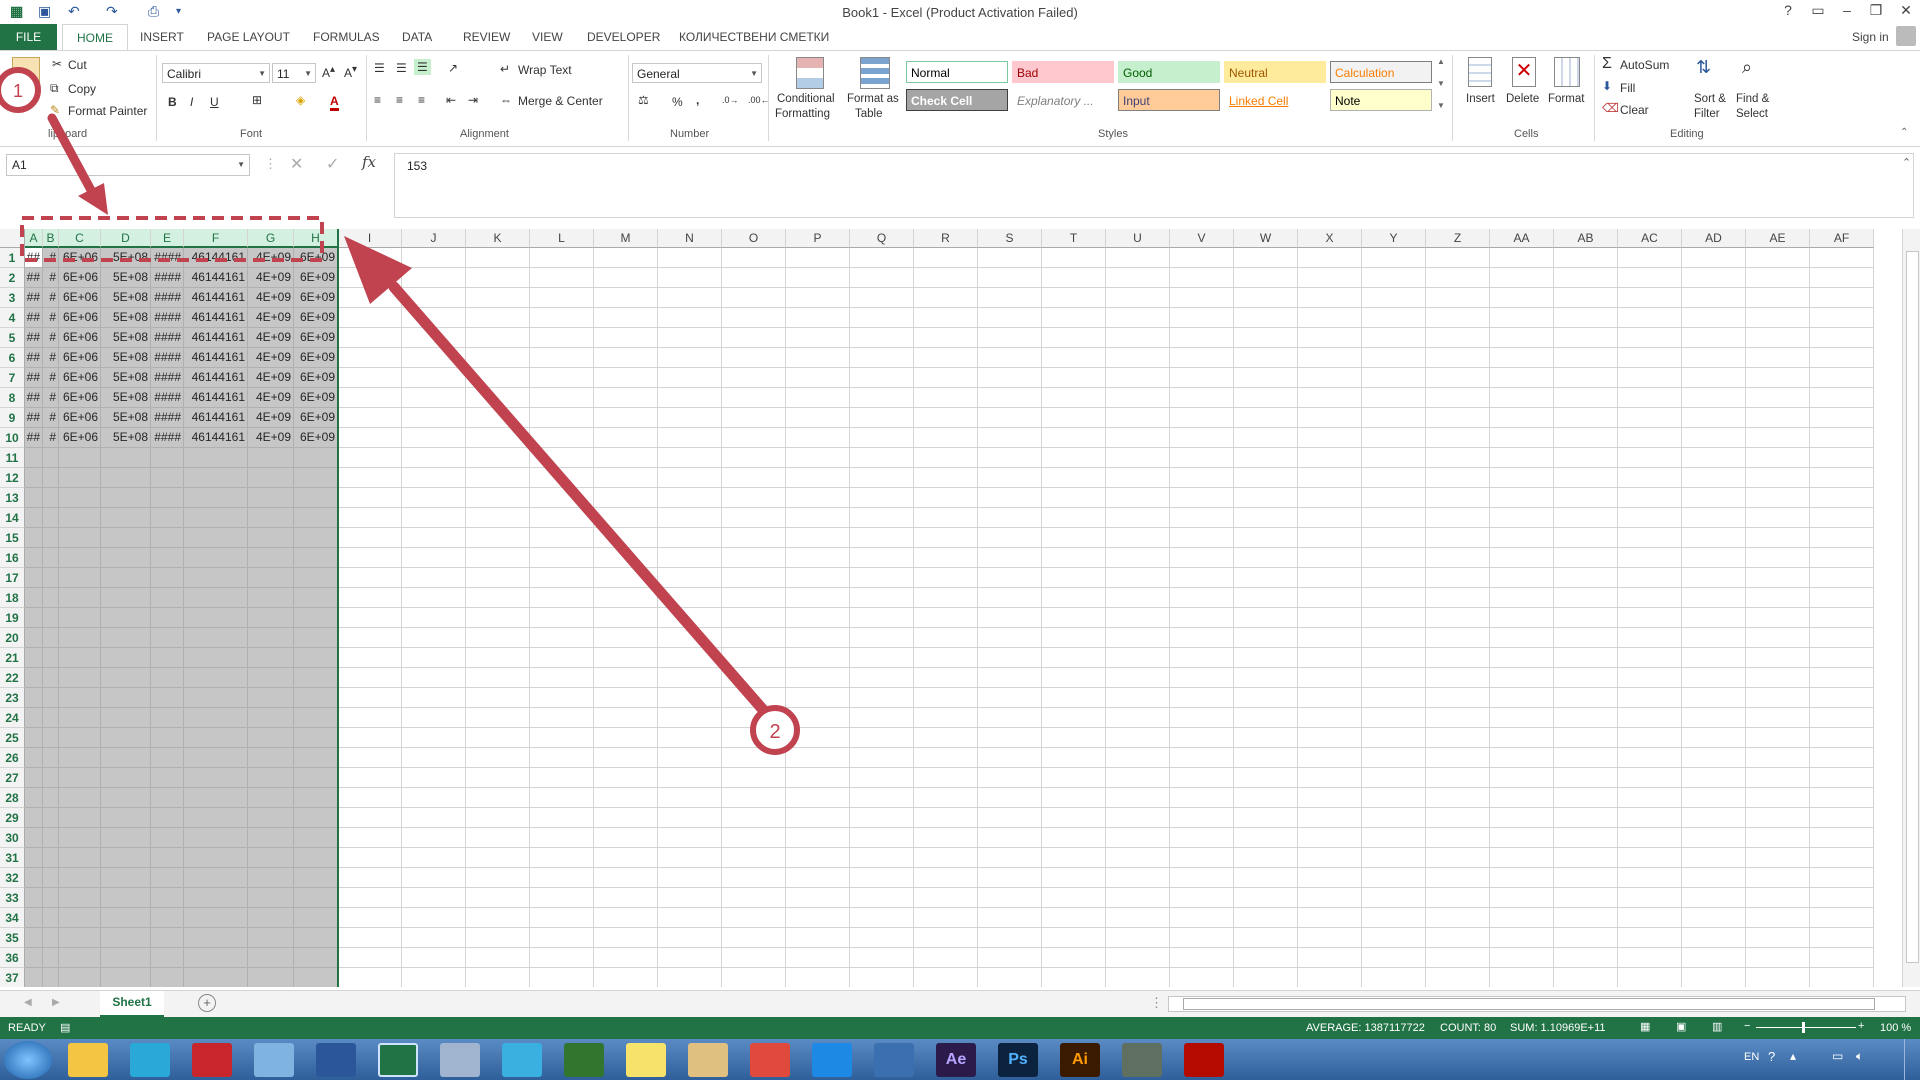  What do you see at coordinates (28, 37) in the screenshot?
I see `tab-file: FILE` at bounding box center [28, 37].